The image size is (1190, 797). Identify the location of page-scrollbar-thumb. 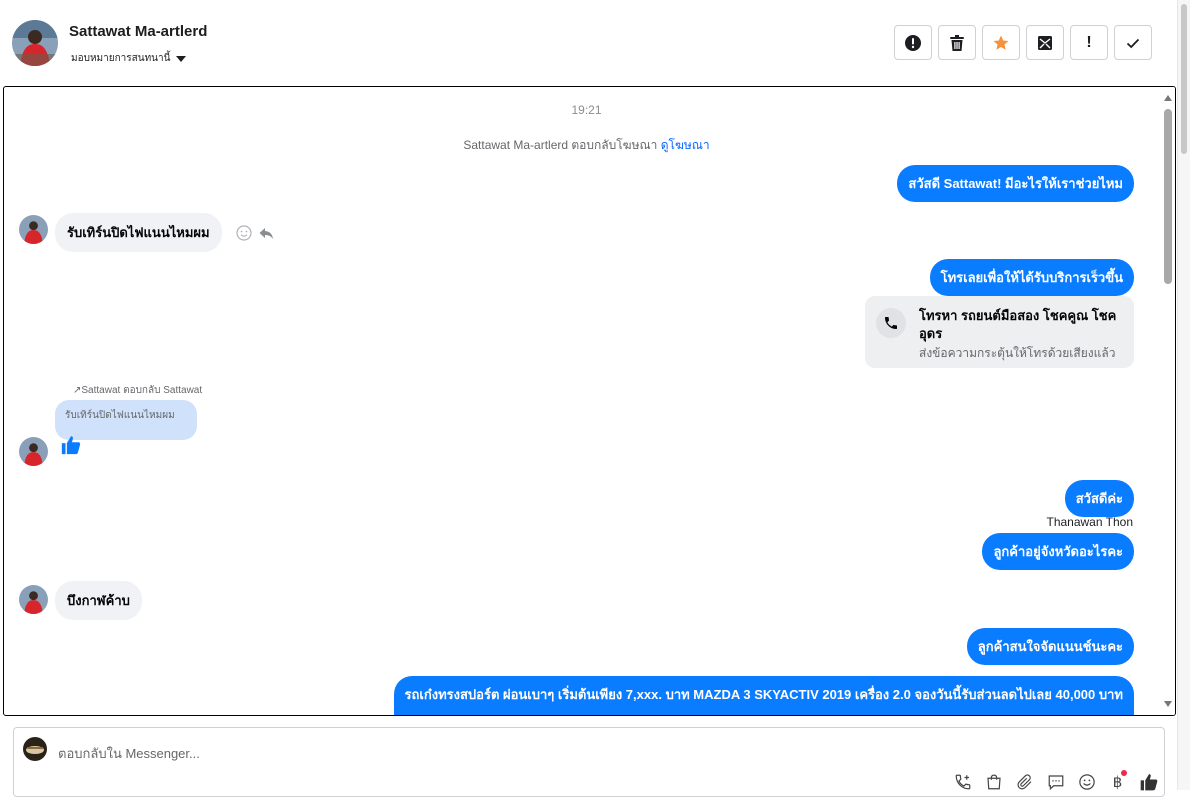
(1184, 79).